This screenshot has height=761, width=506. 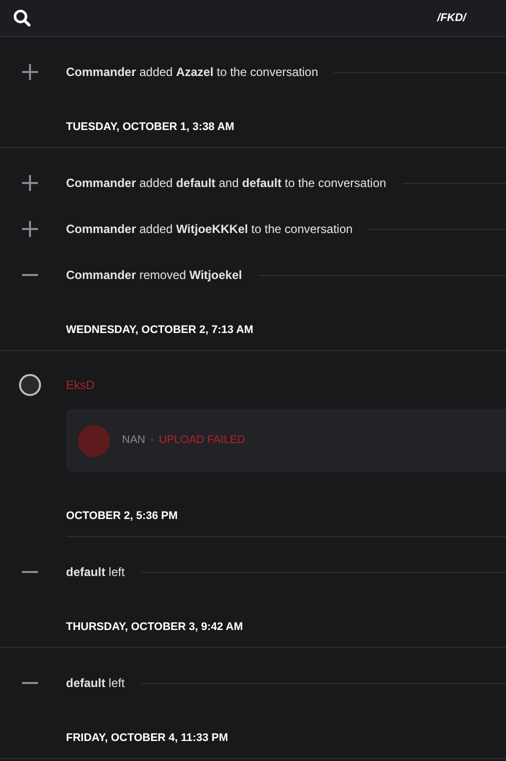 What do you see at coordinates (80, 385) in the screenshot?
I see `author-name: EksD` at bounding box center [80, 385].